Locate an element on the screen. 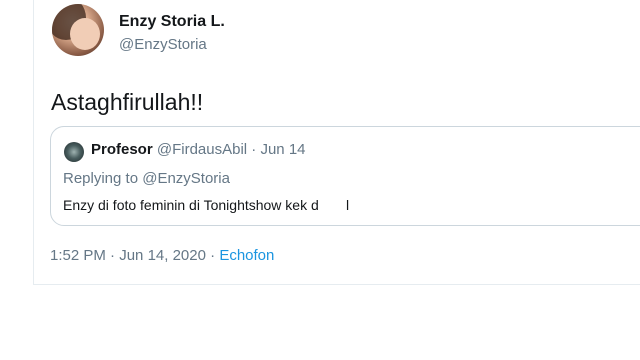 The height and width of the screenshot is (360, 640). tweet-time: 1:52 PM is located at coordinates (78, 255).